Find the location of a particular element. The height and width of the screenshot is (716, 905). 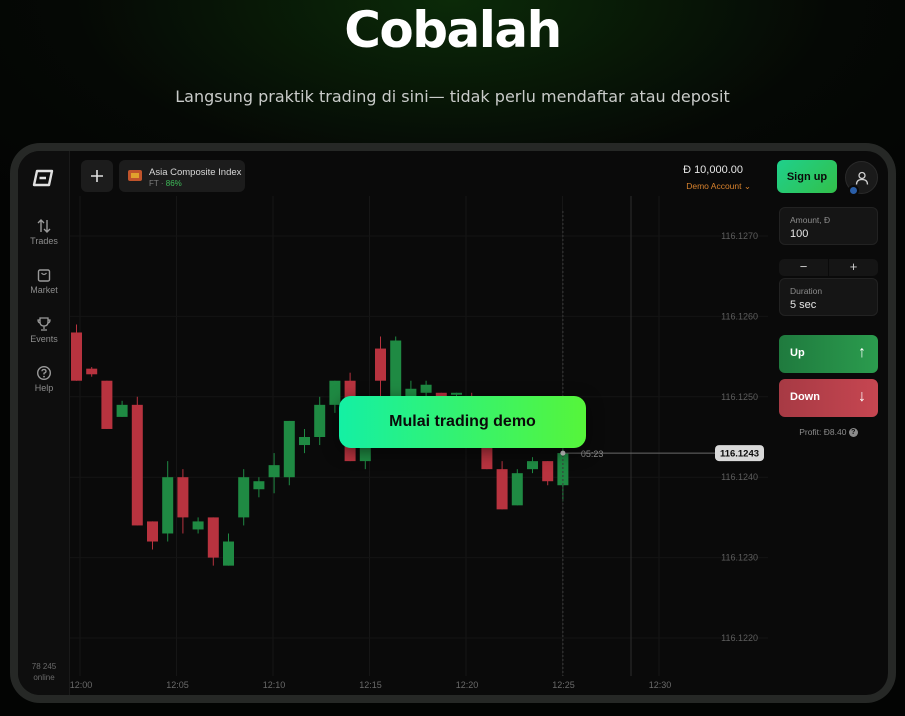

amount-field: Amount, Đ 100 is located at coordinates (828, 226).